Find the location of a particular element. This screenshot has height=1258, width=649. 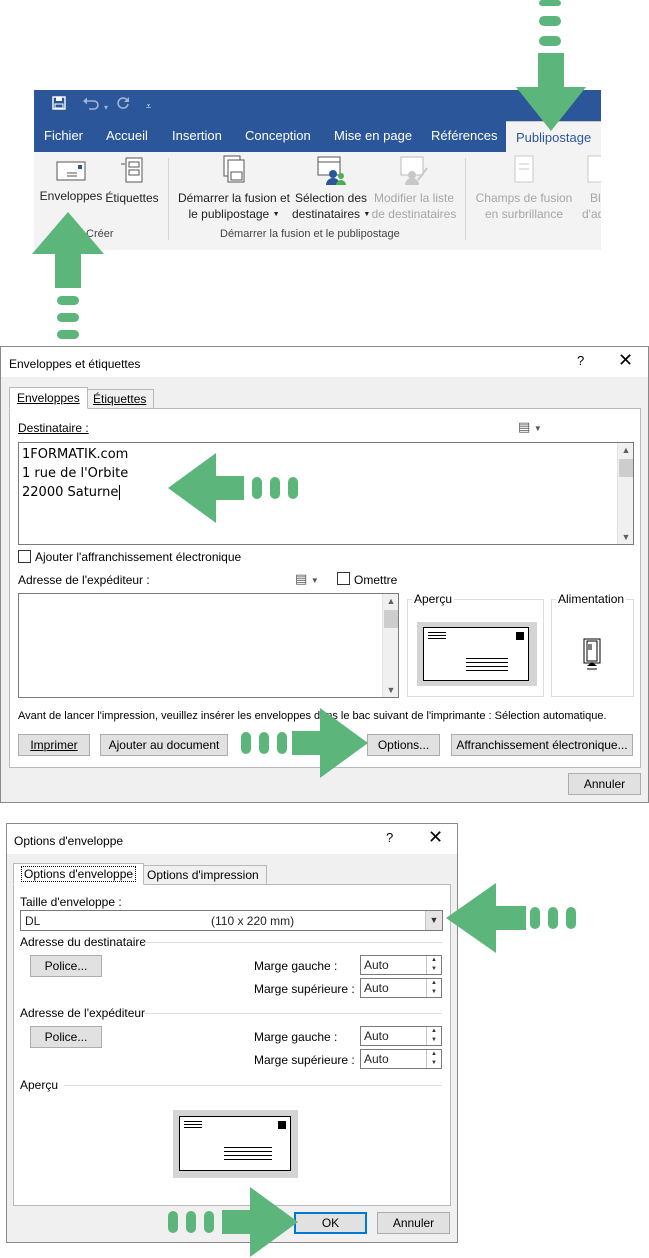

demarrer-label-2: le publipostage is located at coordinates (229, 214).